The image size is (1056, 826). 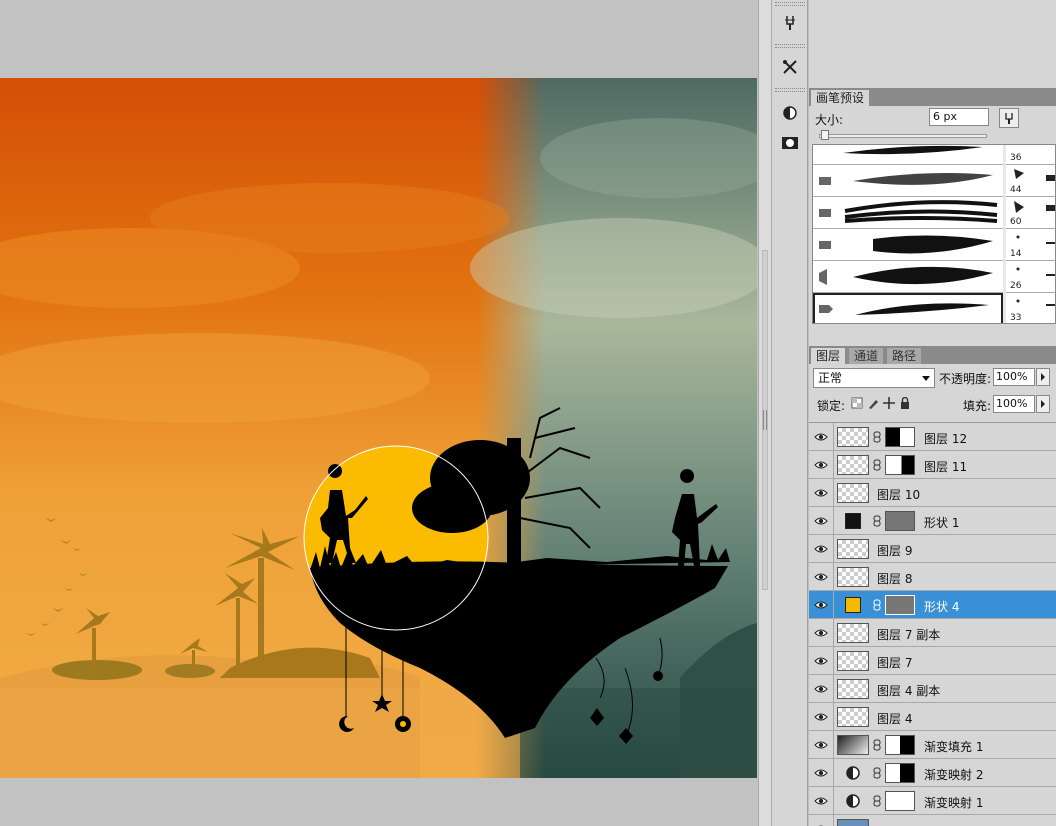 What do you see at coordinates (904, 356) in the screenshot?
I see `tab-paths: 路径` at bounding box center [904, 356].